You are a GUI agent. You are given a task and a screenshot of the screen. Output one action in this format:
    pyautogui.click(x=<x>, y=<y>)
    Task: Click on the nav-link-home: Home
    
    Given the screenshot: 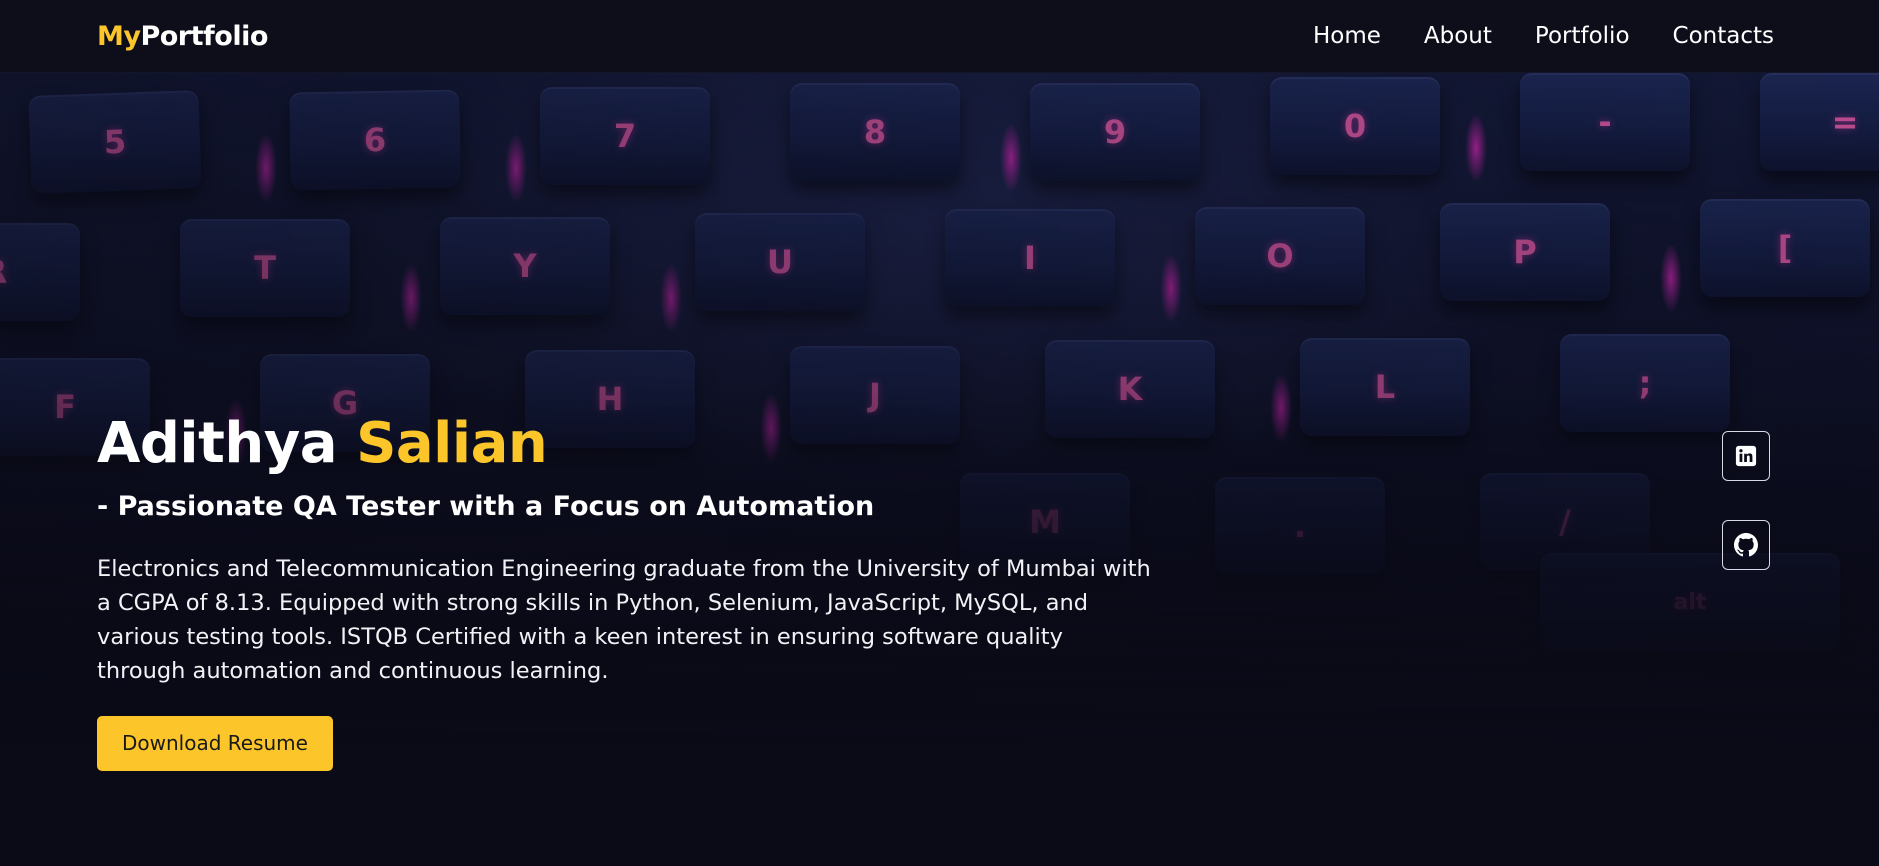 What is the action you would take?
    pyautogui.click(x=1347, y=36)
    